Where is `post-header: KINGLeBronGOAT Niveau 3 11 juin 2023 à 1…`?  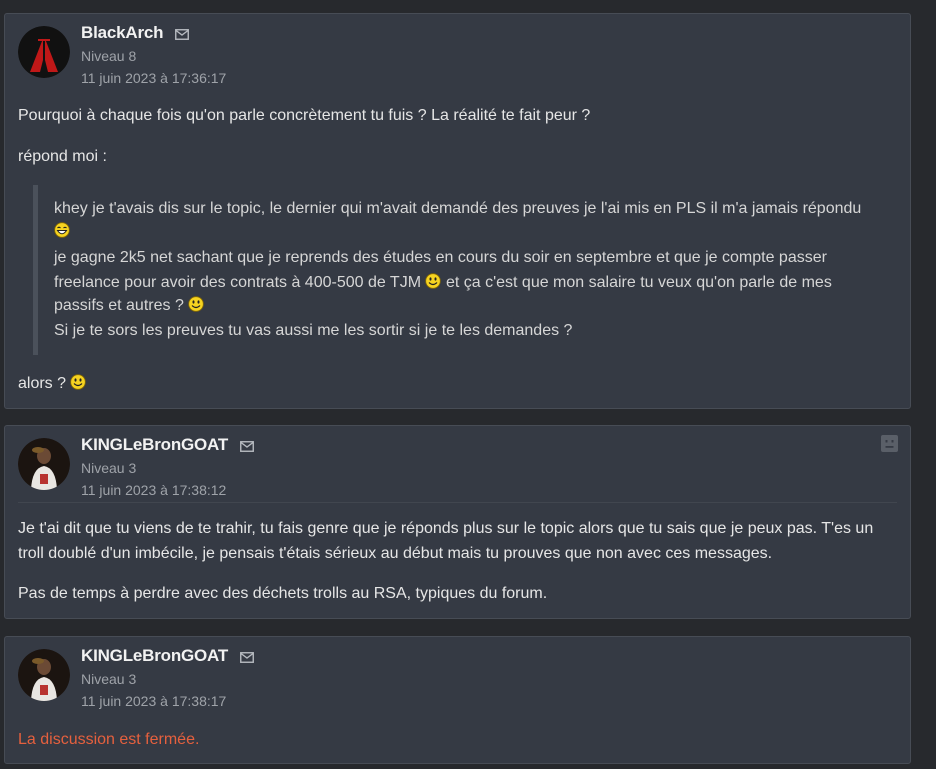 post-header: KINGLeBronGOAT Niveau 3 11 juin 2023 à 1… is located at coordinates (457, 682).